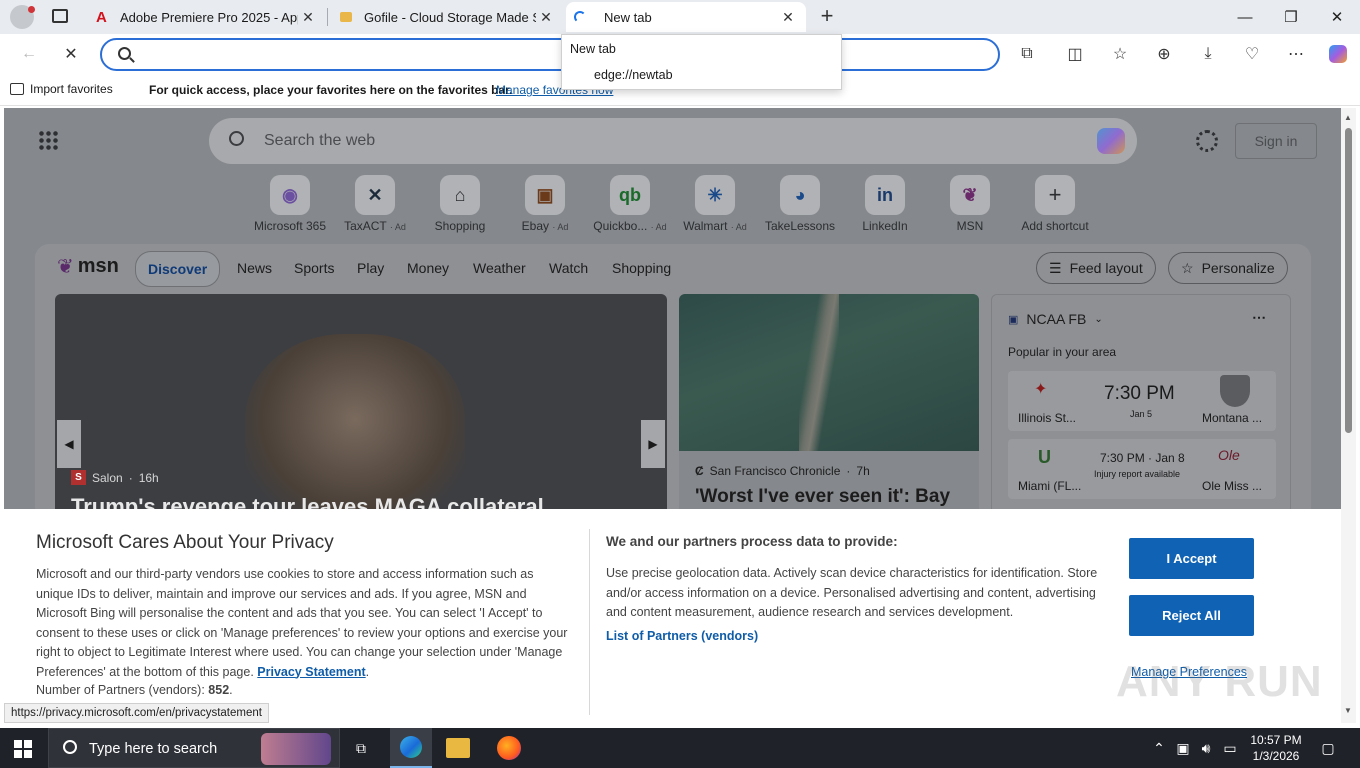 The width and height of the screenshot is (1360, 768). Describe the element at coordinates (88, 266) in the screenshot. I see `msn-logo: ❦ msn` at that location.